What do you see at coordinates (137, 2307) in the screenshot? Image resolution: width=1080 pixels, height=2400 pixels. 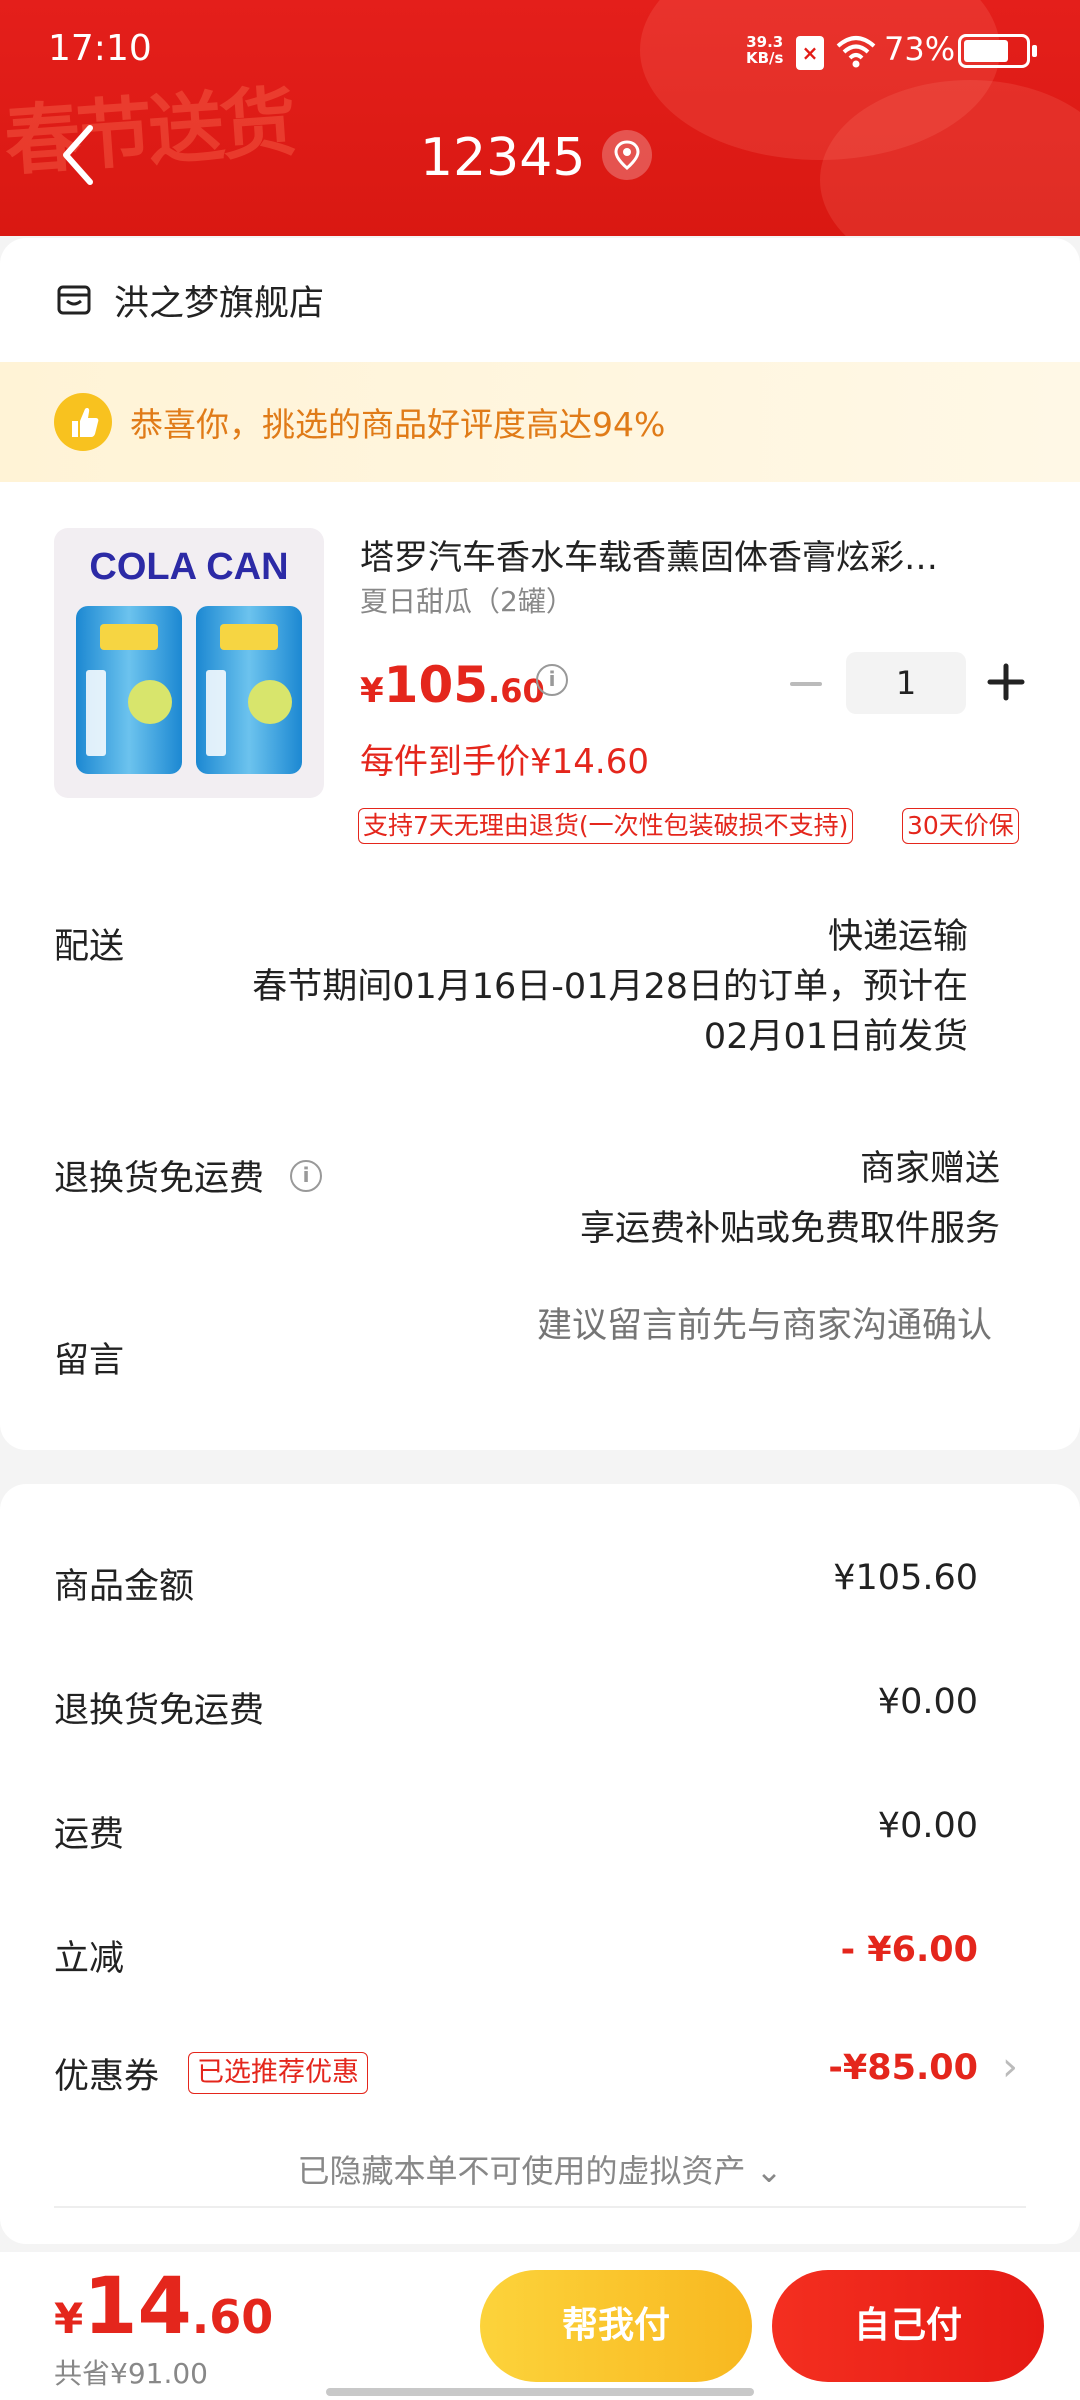 I see `total-integer: 14` at bounding box center [137, 2307].